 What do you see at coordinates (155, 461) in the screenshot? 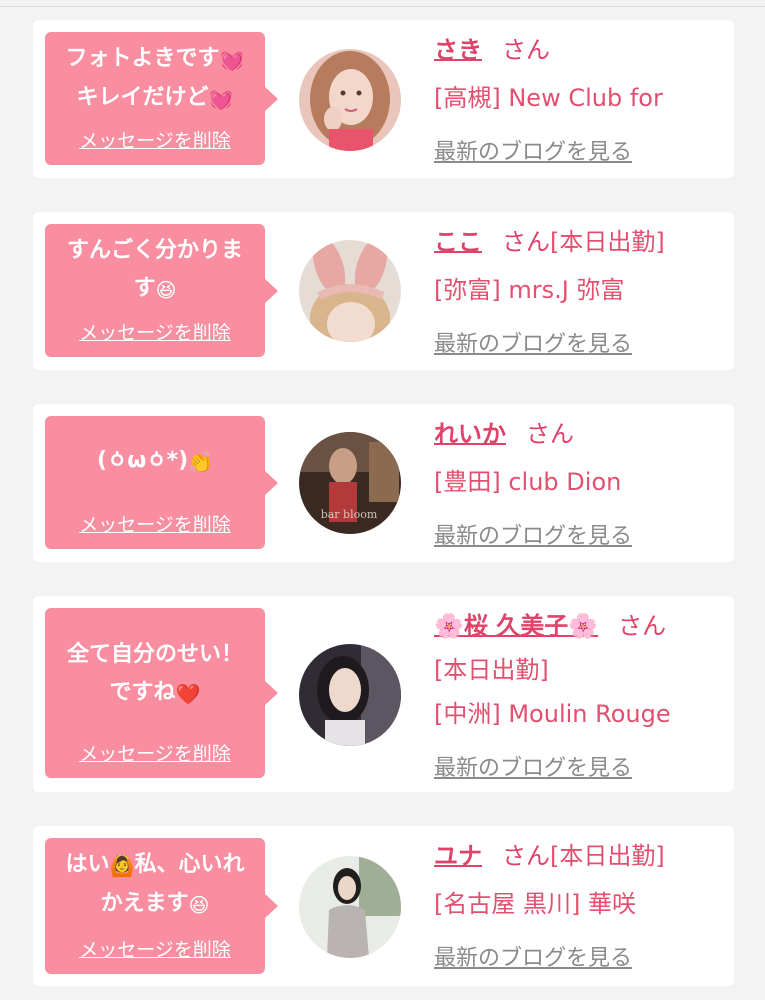
I see `message-text: (ㆁωㆁ*)👏` at bounding box center [155, 461].